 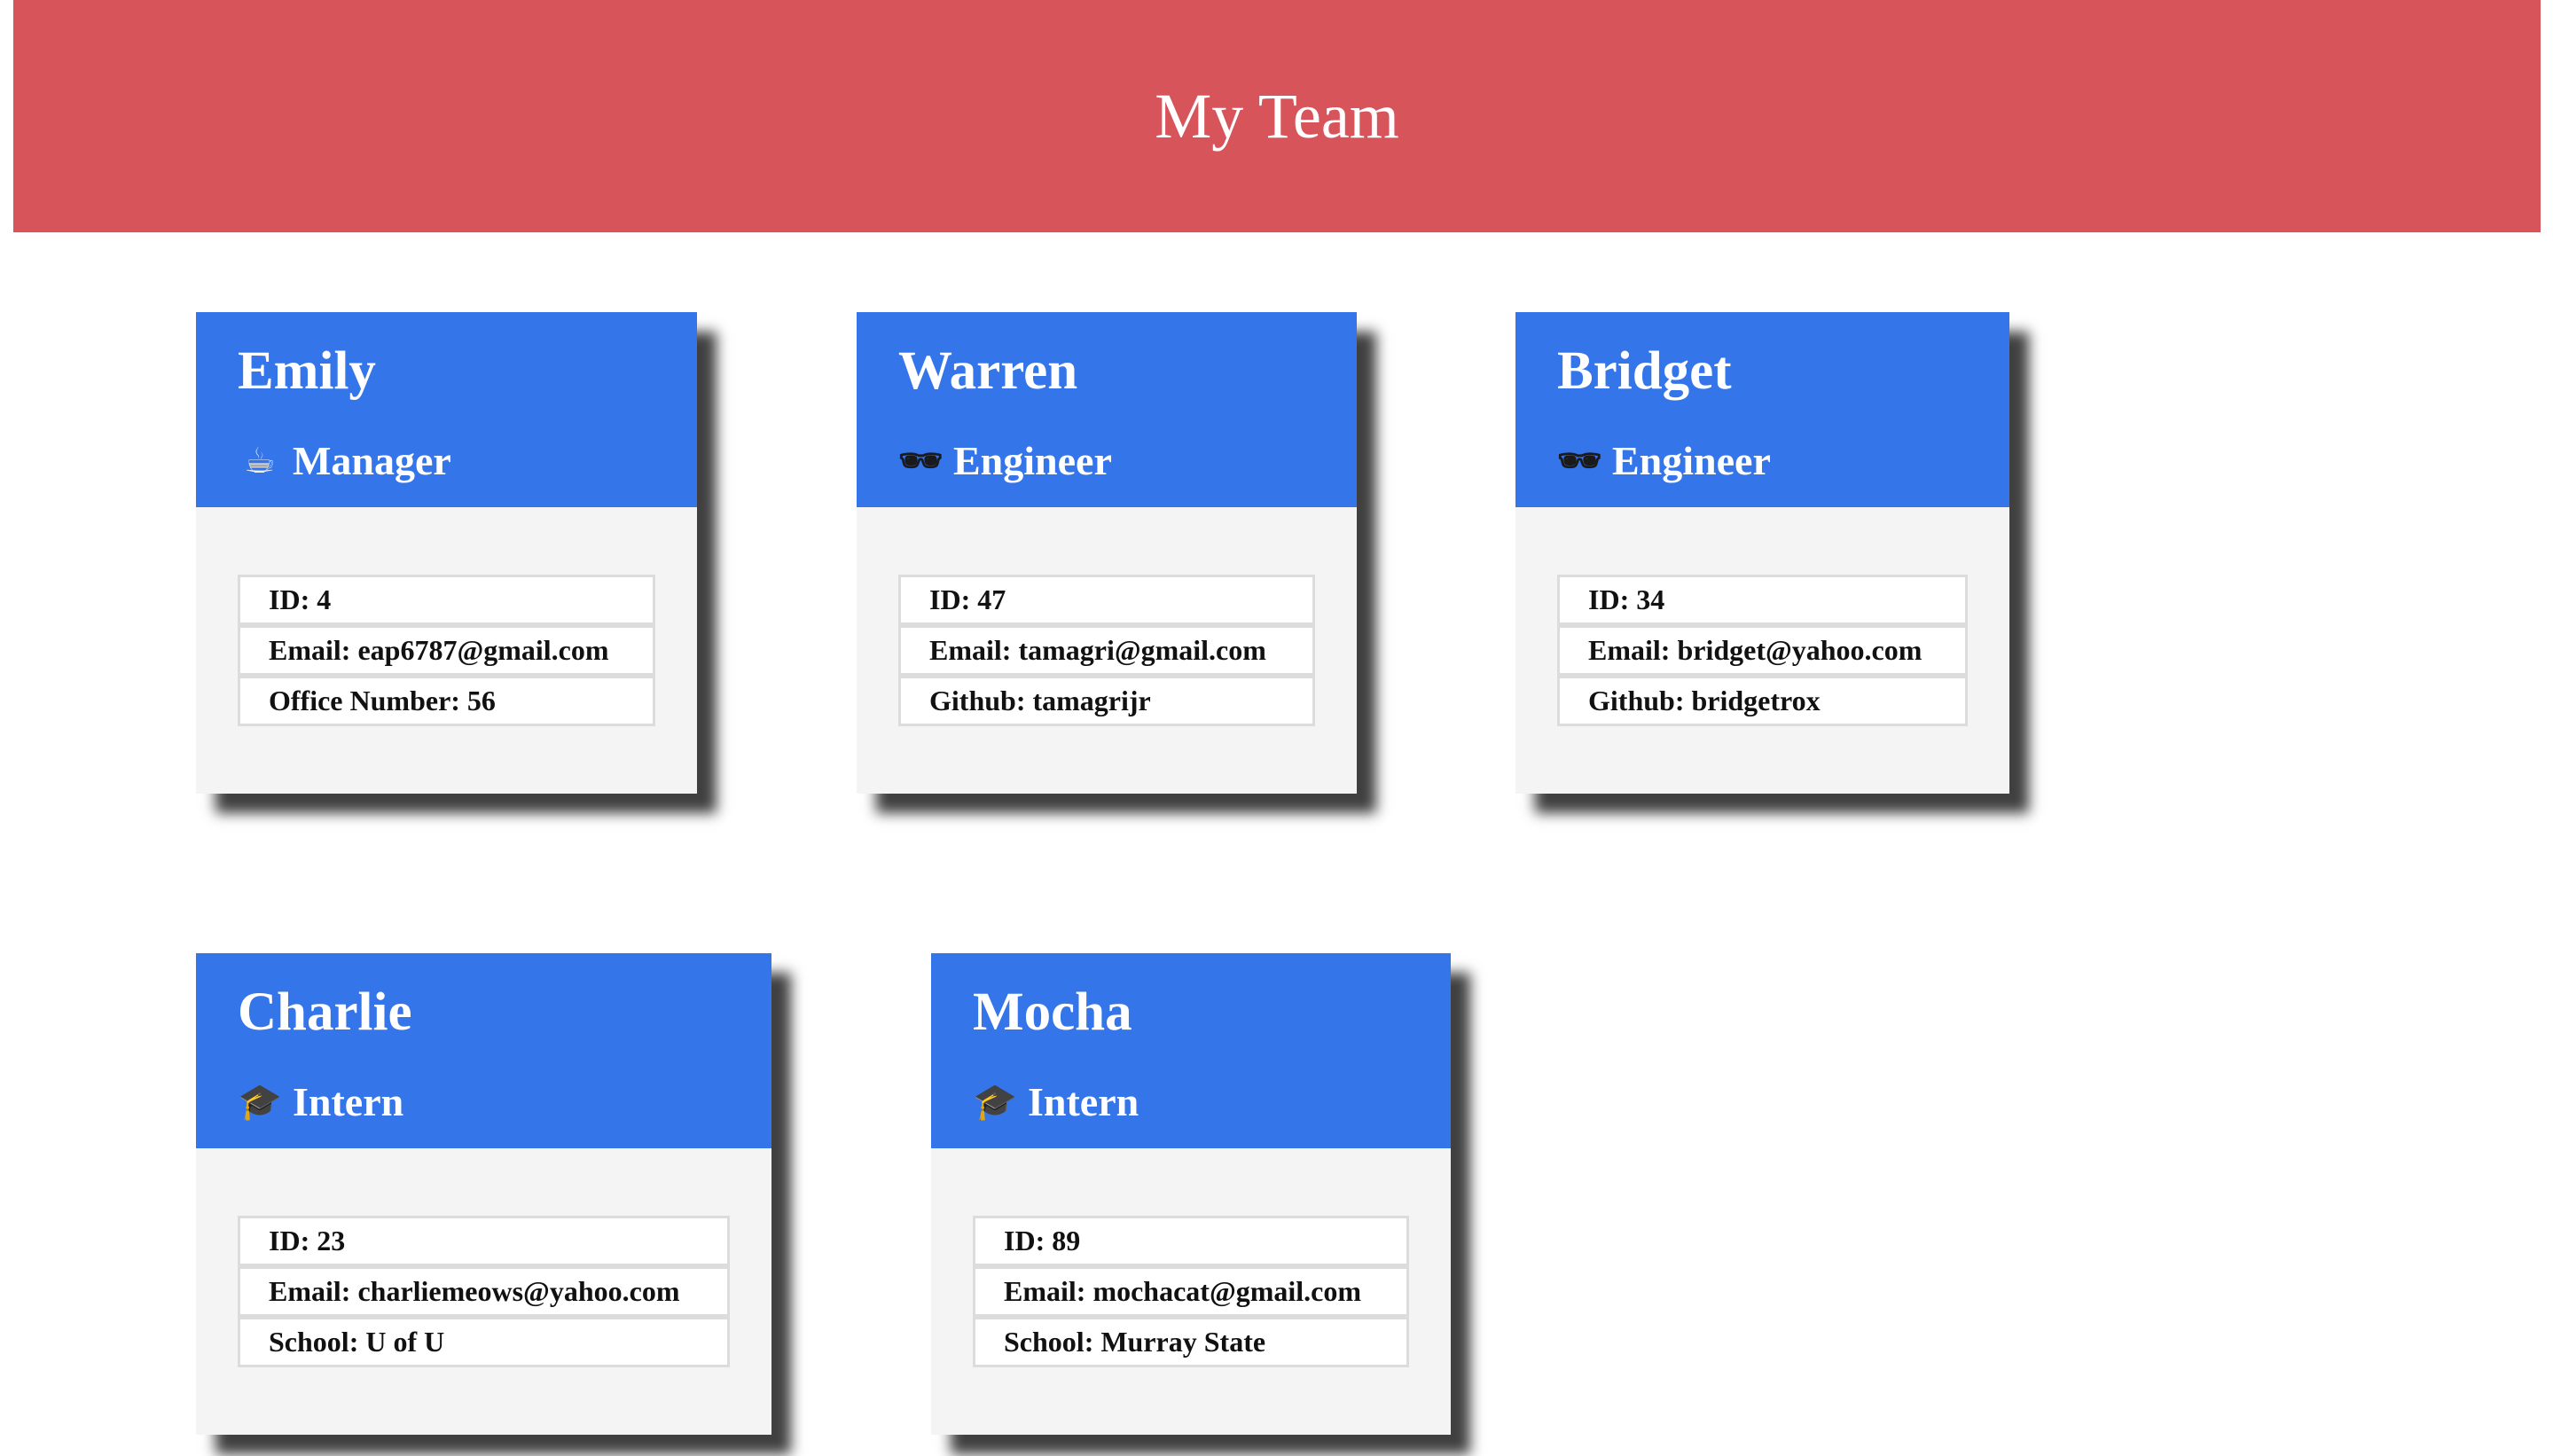 What do you see at coordinates (1191, 1241) in the screenshot?
I see `employee-id: ID: 89` at bounding box center [1191, 1241].